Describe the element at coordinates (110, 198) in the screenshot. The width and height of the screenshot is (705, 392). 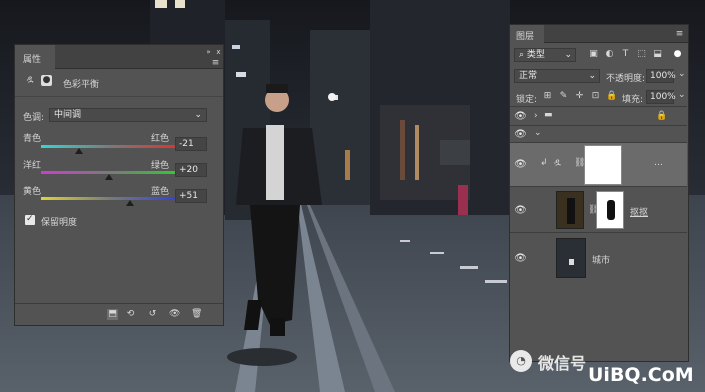
I see `yellow-blue-track` at that location.